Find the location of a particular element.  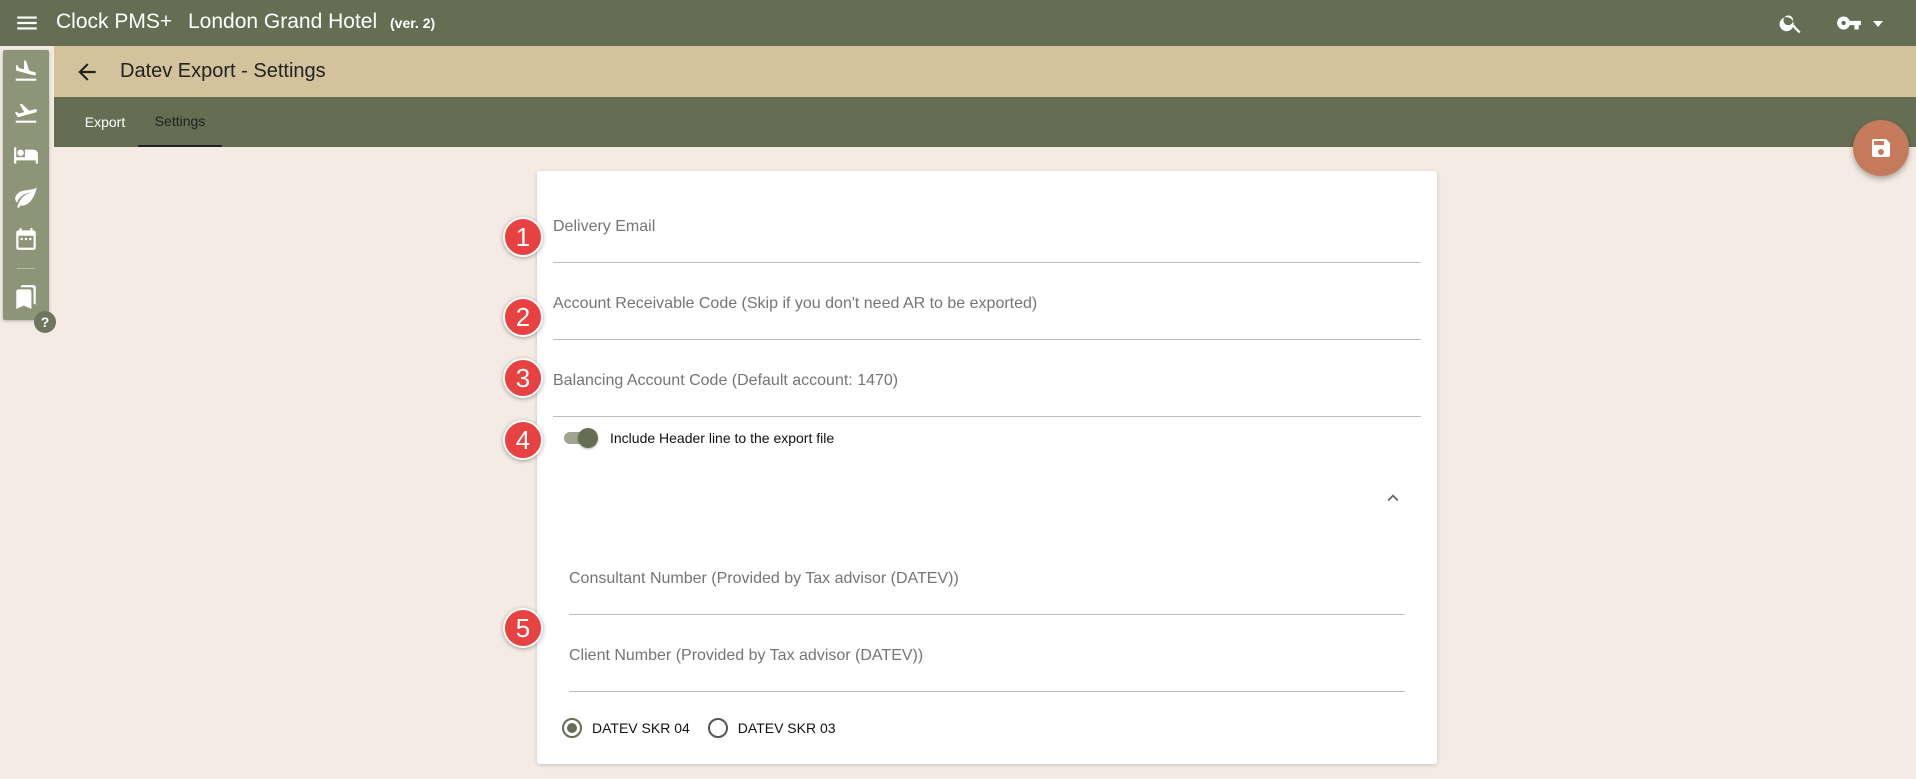

toggle-thumb is located at coordinates (588, 438).